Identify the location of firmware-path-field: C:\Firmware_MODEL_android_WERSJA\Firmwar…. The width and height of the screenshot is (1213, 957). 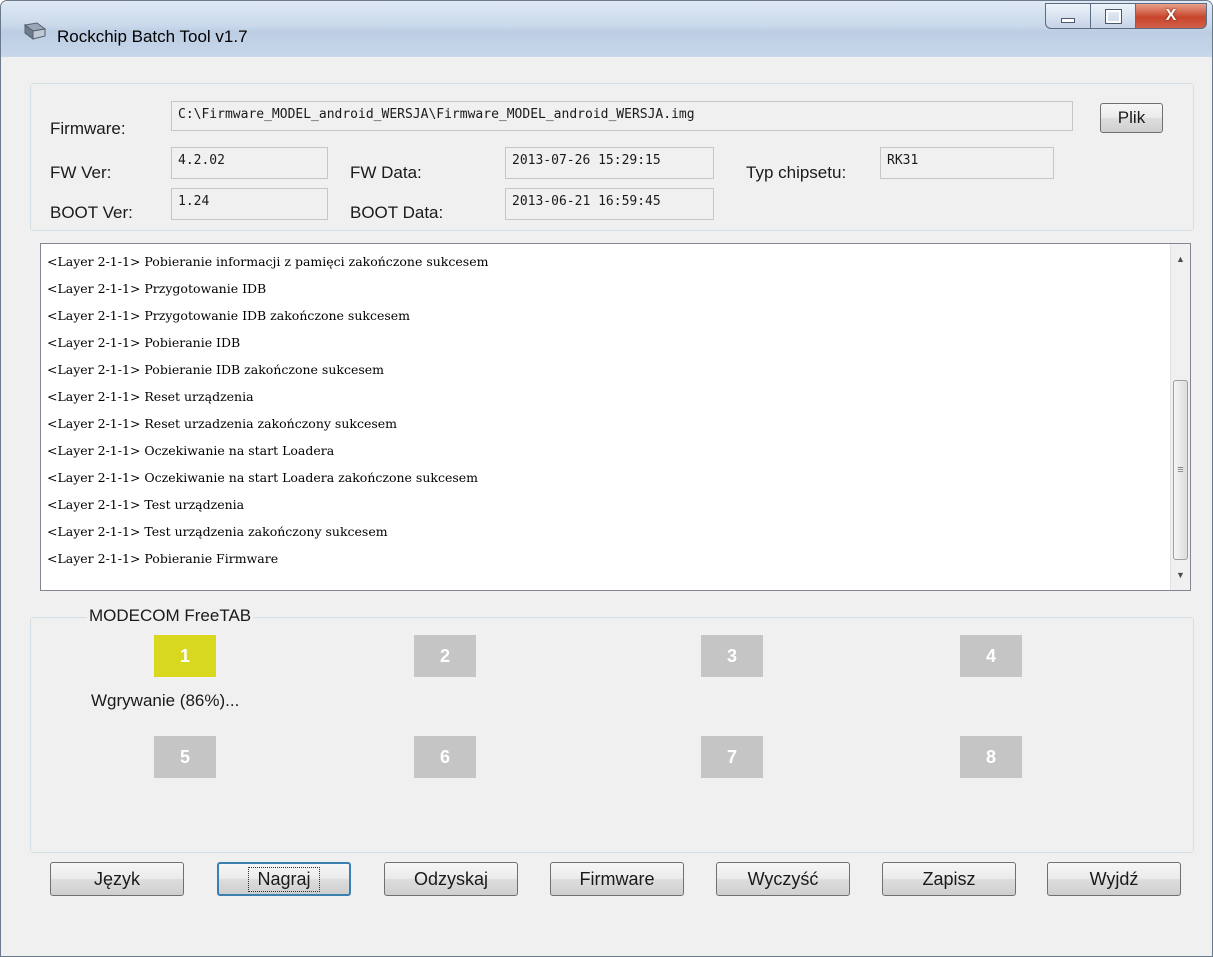
(622, 116).